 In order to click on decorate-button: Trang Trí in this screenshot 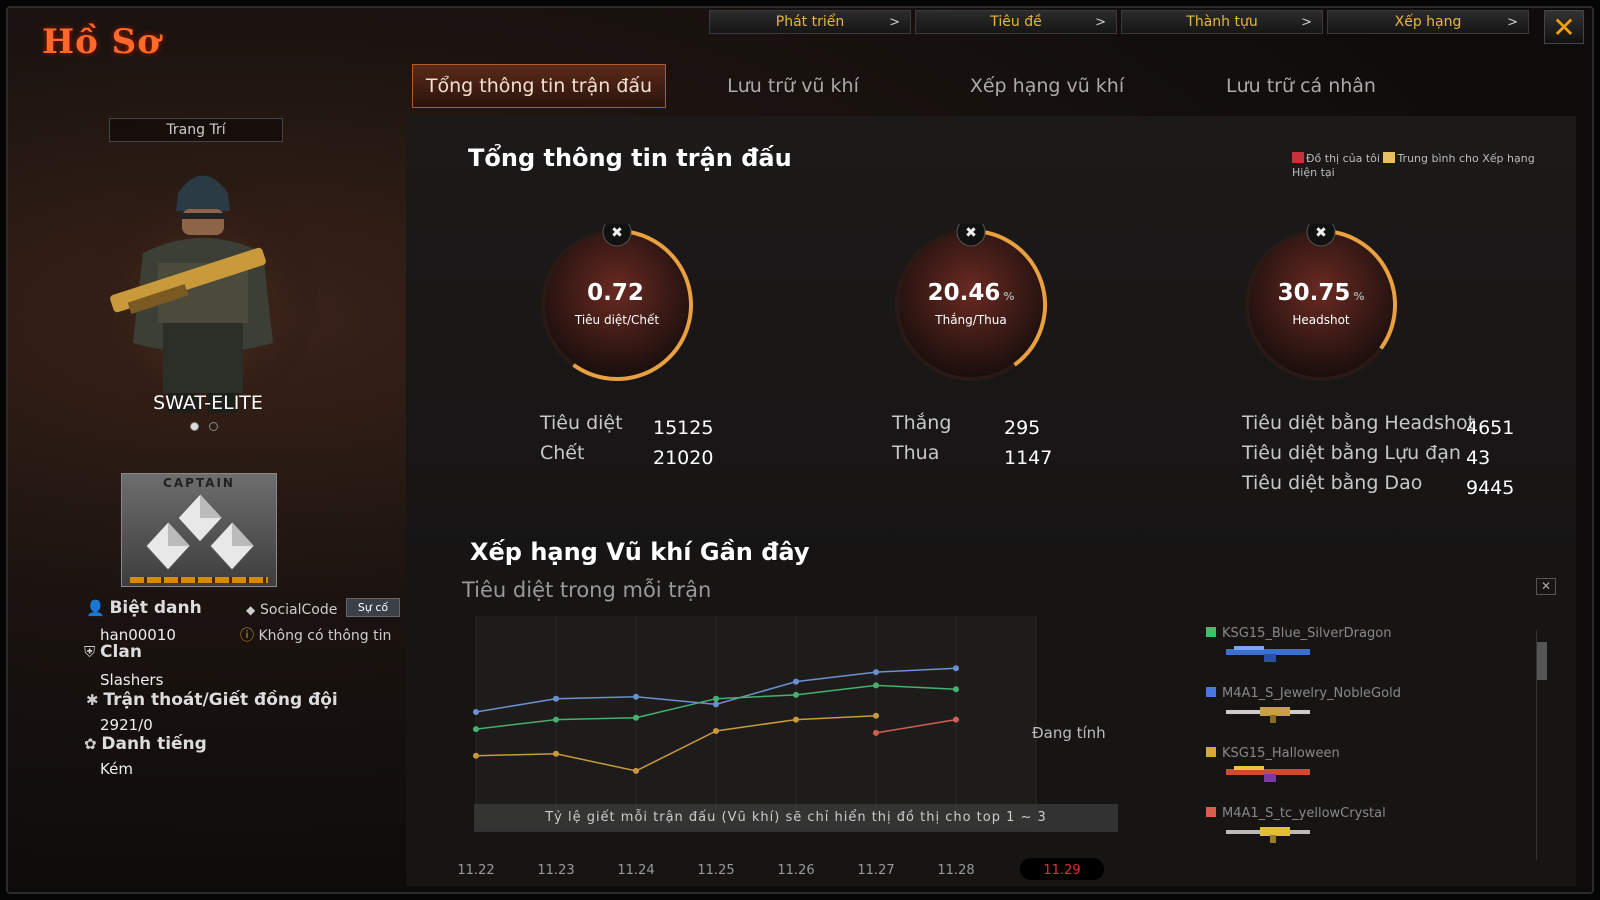, I will do `click(196, 130)`.